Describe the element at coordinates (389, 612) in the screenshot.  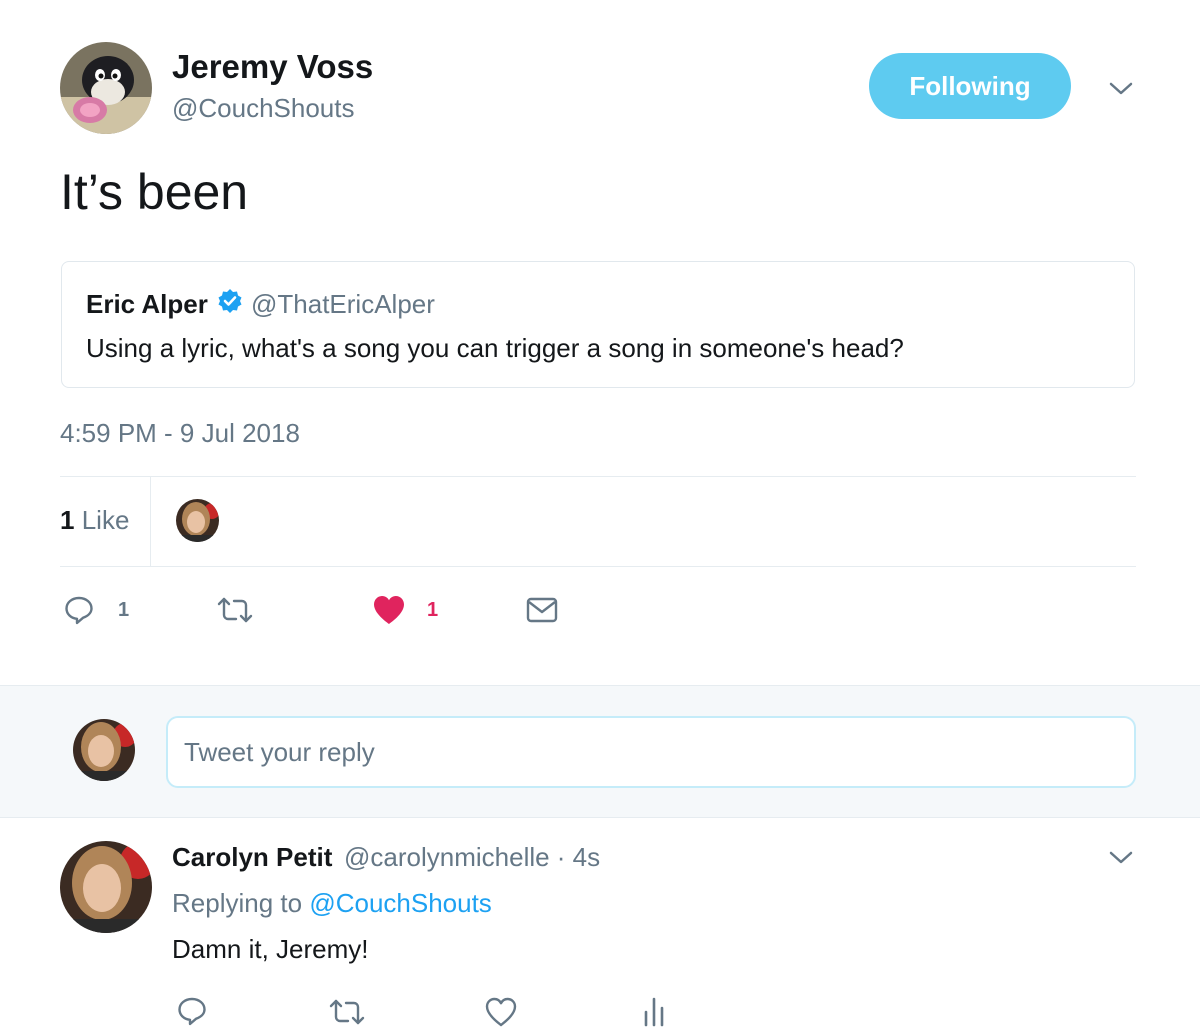
I see `liked-heart-icon` at that location.